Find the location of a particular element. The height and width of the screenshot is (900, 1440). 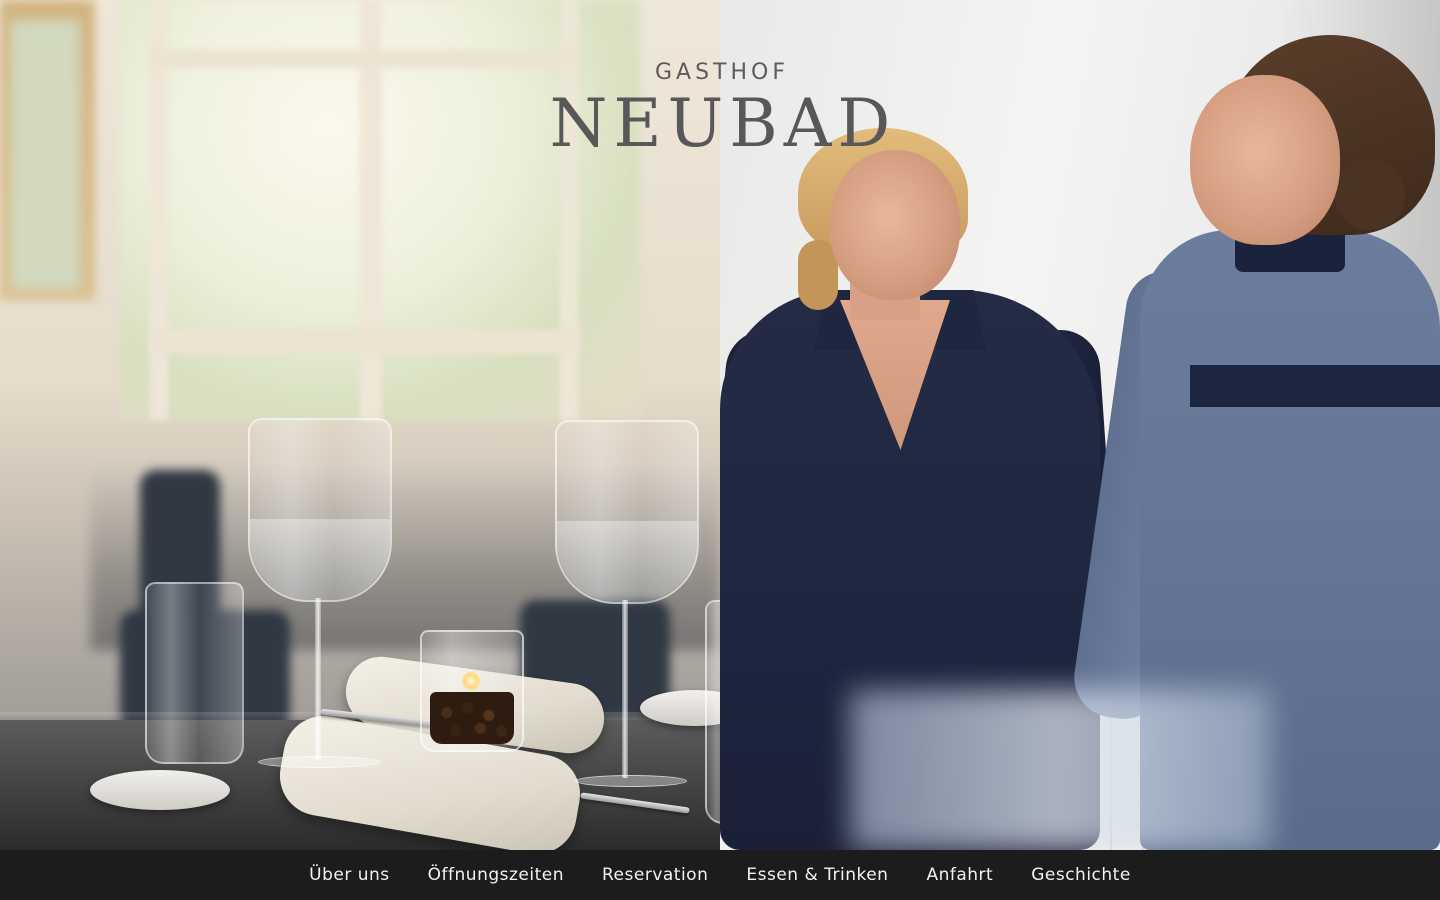

nav-item-geschichte: Geschichte is located at coordinates (1081, 875).